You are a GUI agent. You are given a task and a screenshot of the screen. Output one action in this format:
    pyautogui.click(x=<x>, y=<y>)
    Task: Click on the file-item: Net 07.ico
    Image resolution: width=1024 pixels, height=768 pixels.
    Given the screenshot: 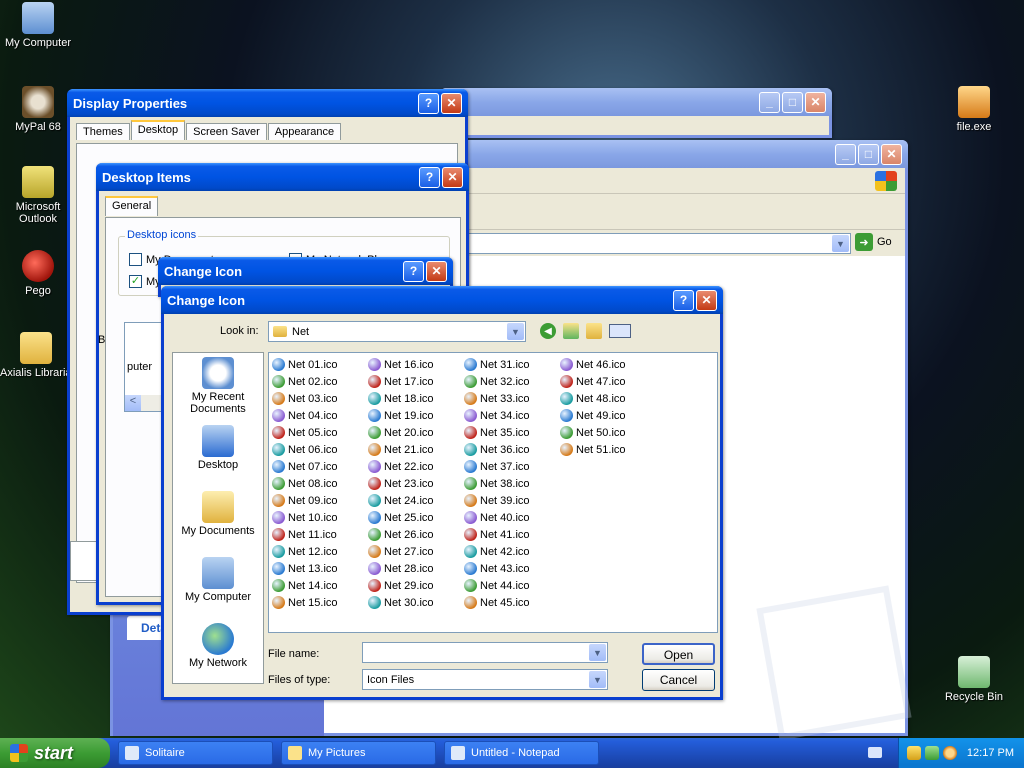 What is the action you would take?
    pyautogui.click(x=320, y=466)
    